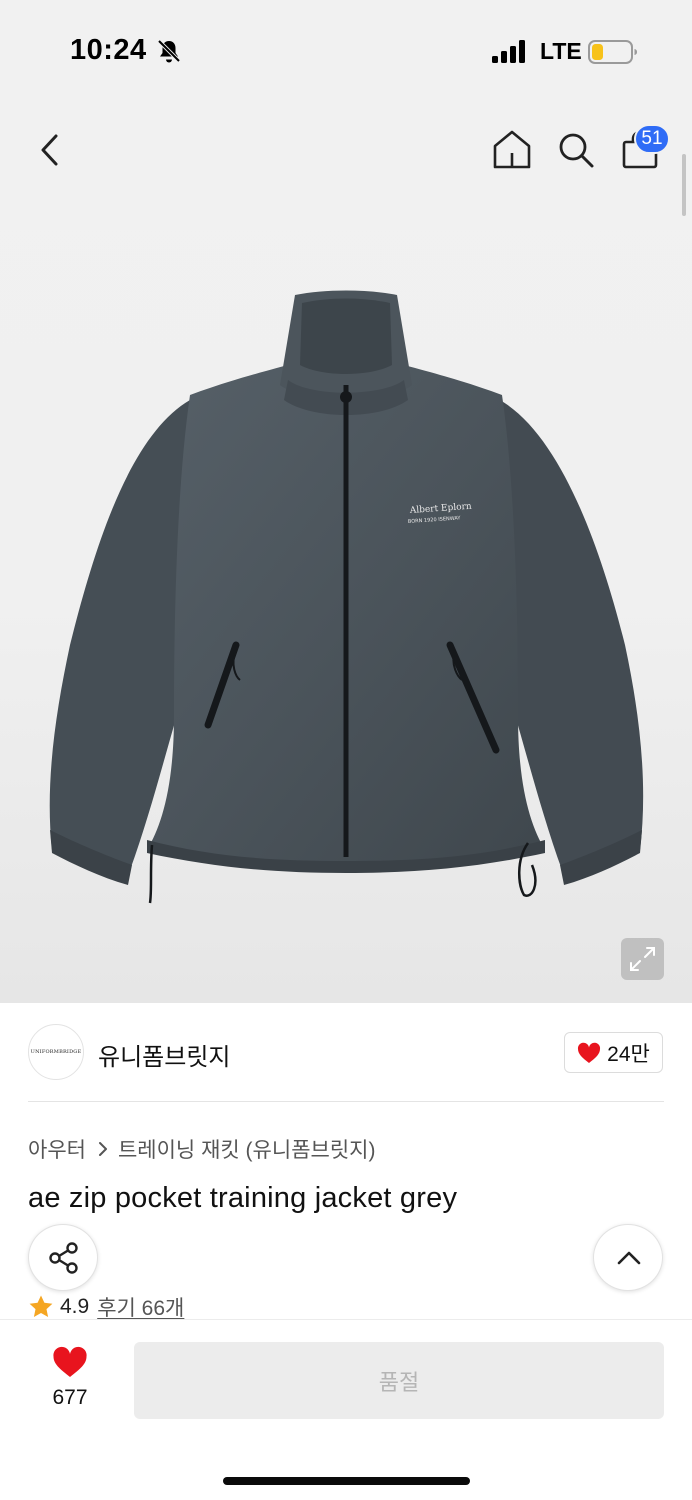 Image resolution: width=692 pixels, height=1500 pixels. I want to click on brand-logo: UNIFORMBRIDGE, so click(56, 1052).